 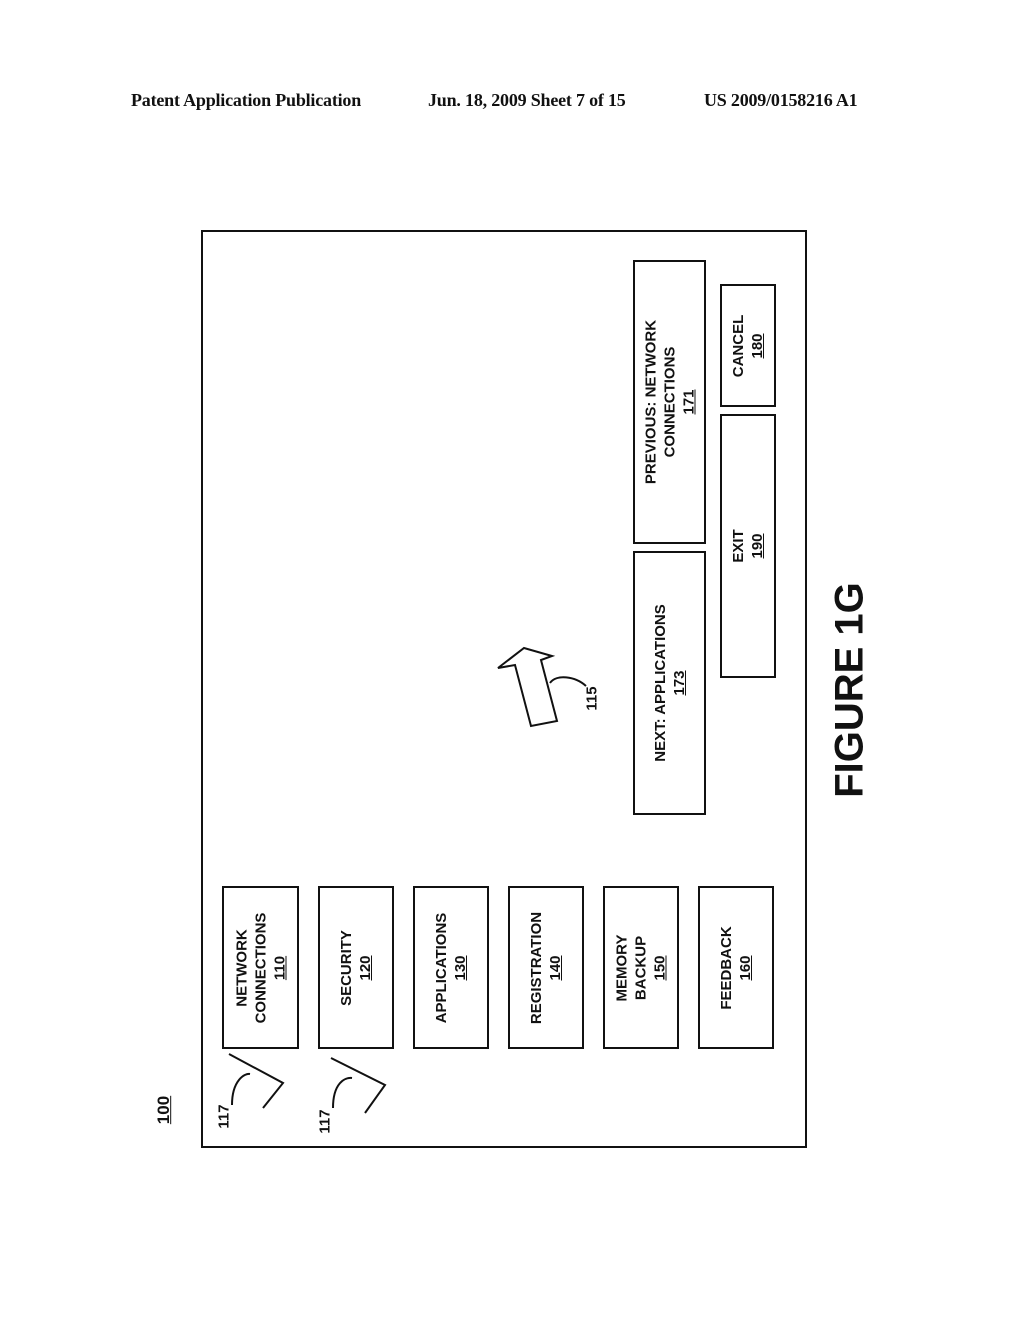 What do you see at coordinates (849, 690) in the screenshot?
I see `figure-caption: FIGURE 1G` at bounding box center [849, 690].